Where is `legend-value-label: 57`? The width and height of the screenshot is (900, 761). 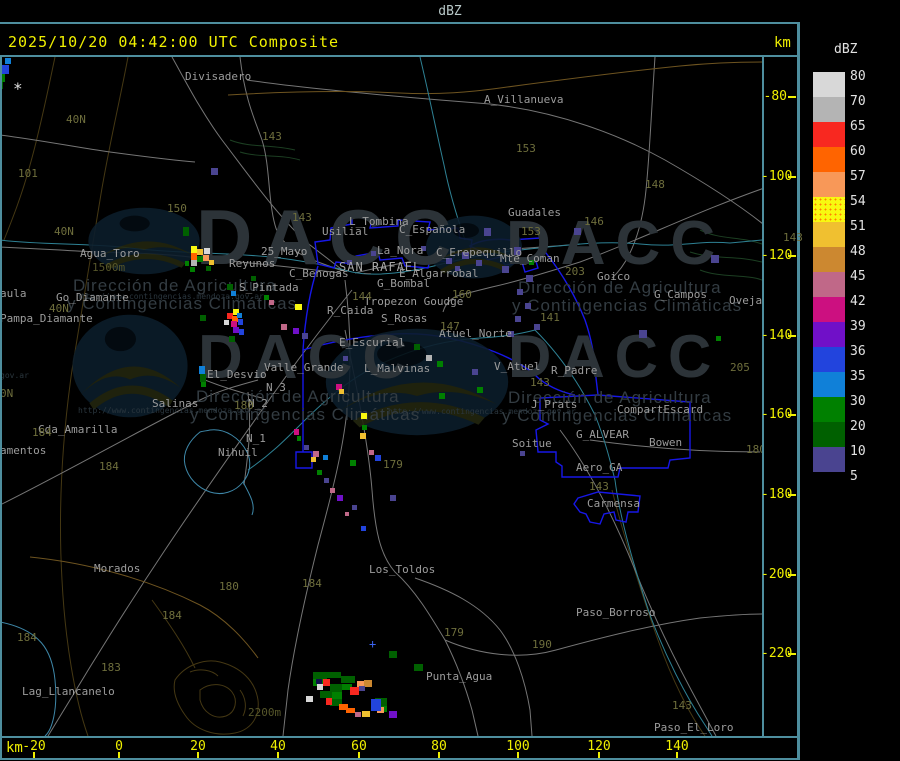
legend-value-label: 57 is located at coordinates (858, 176).